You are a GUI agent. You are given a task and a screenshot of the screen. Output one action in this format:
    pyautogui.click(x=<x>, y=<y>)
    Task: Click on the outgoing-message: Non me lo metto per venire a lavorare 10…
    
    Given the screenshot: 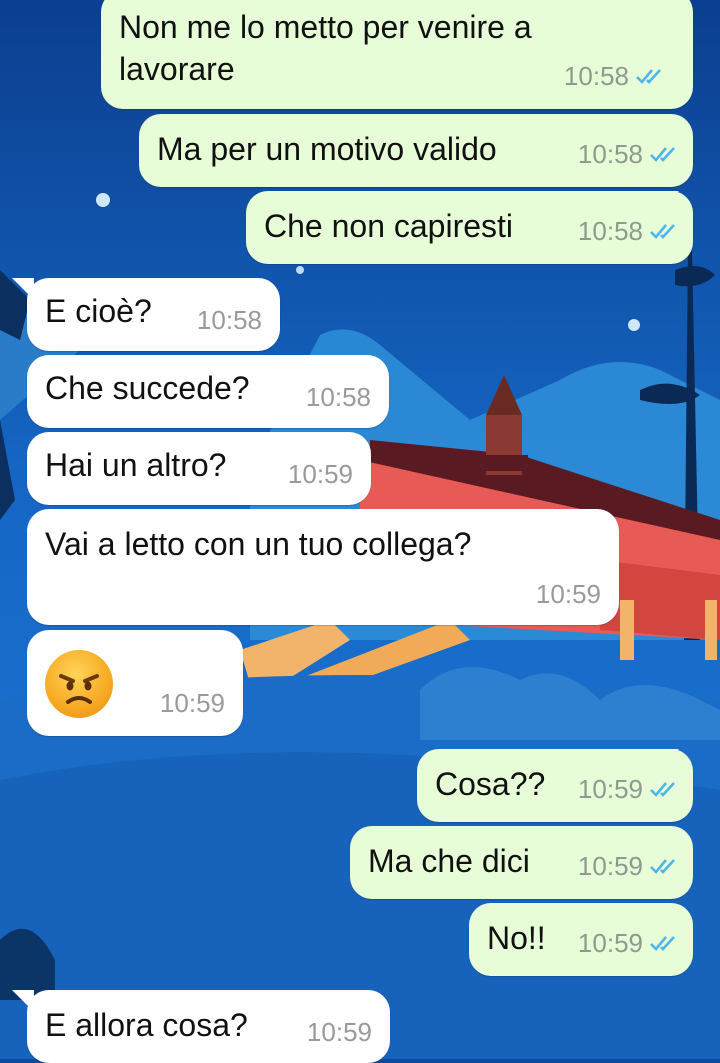 What is the action you would take?
    pyautogui.click(x=397, y=54)
    